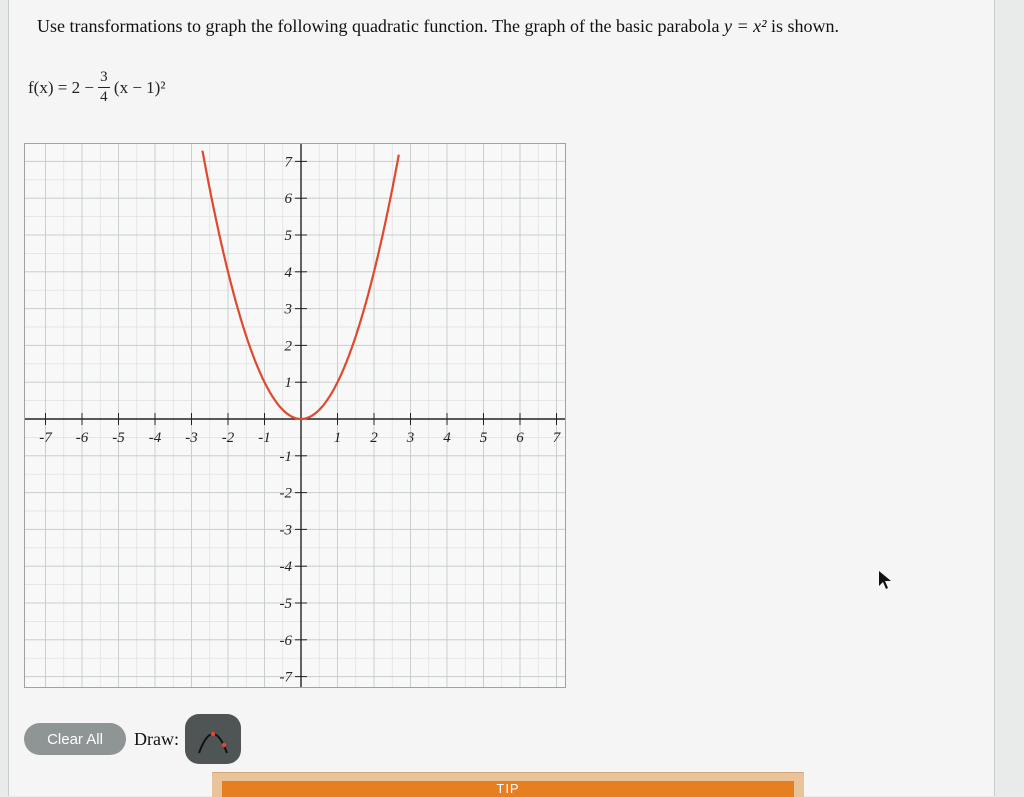  What do you see at coordinates (191, 438) in the screenshot?
I see `x-tick-label: -3` at bounding box center [191, 438].